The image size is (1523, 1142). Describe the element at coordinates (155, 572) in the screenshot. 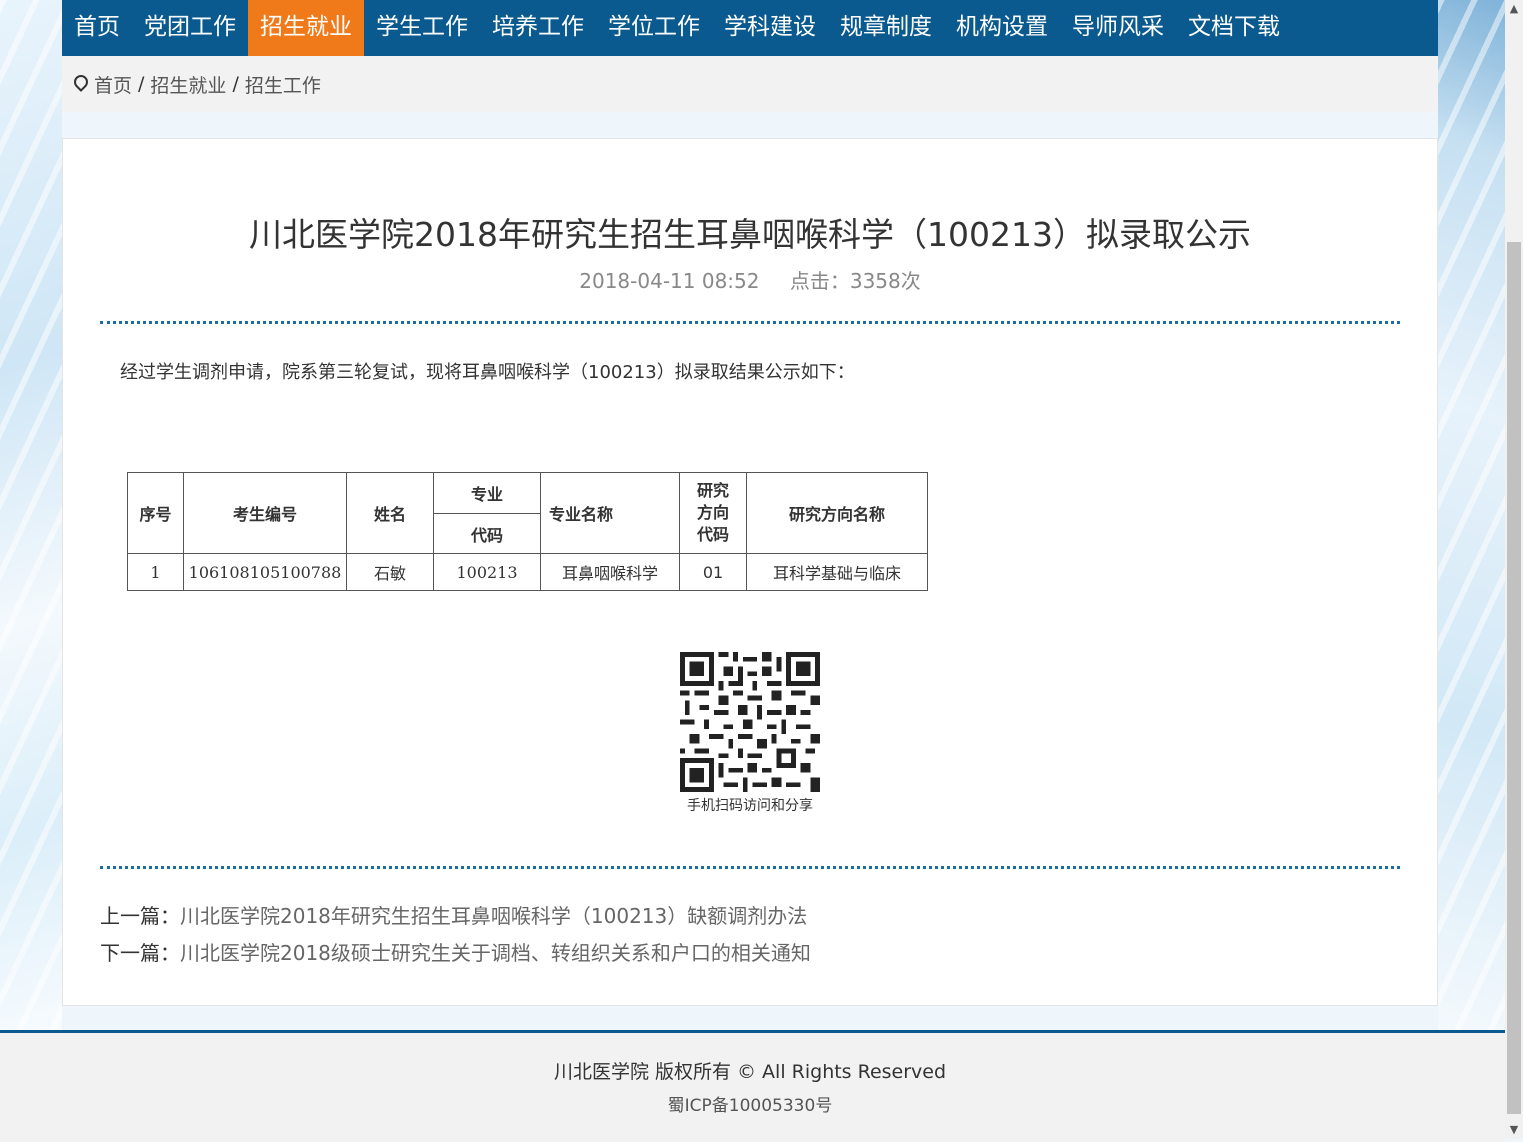

I see `cell-seq: 1` at that location.